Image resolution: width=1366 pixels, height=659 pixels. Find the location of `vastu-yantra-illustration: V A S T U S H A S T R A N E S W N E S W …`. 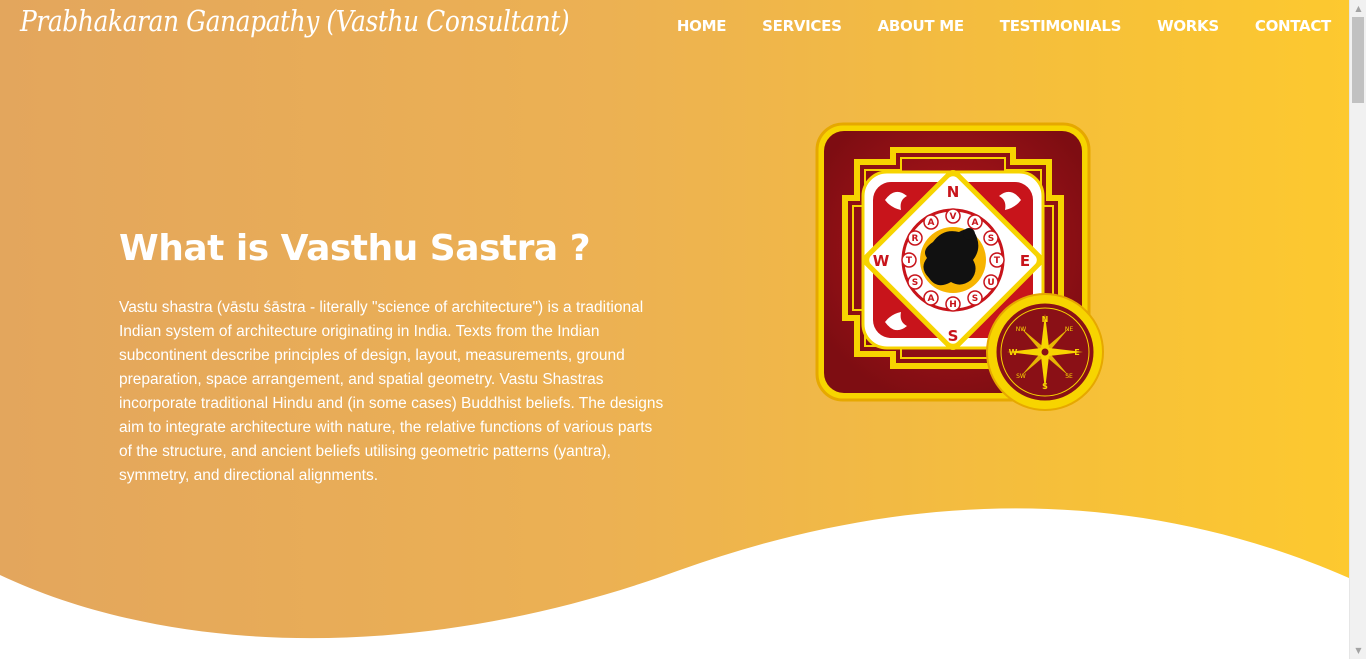

vastu-yantra-illustration: V A S T U S H A S T R A N E S W N E S W … is located at coordinates (959, 266).